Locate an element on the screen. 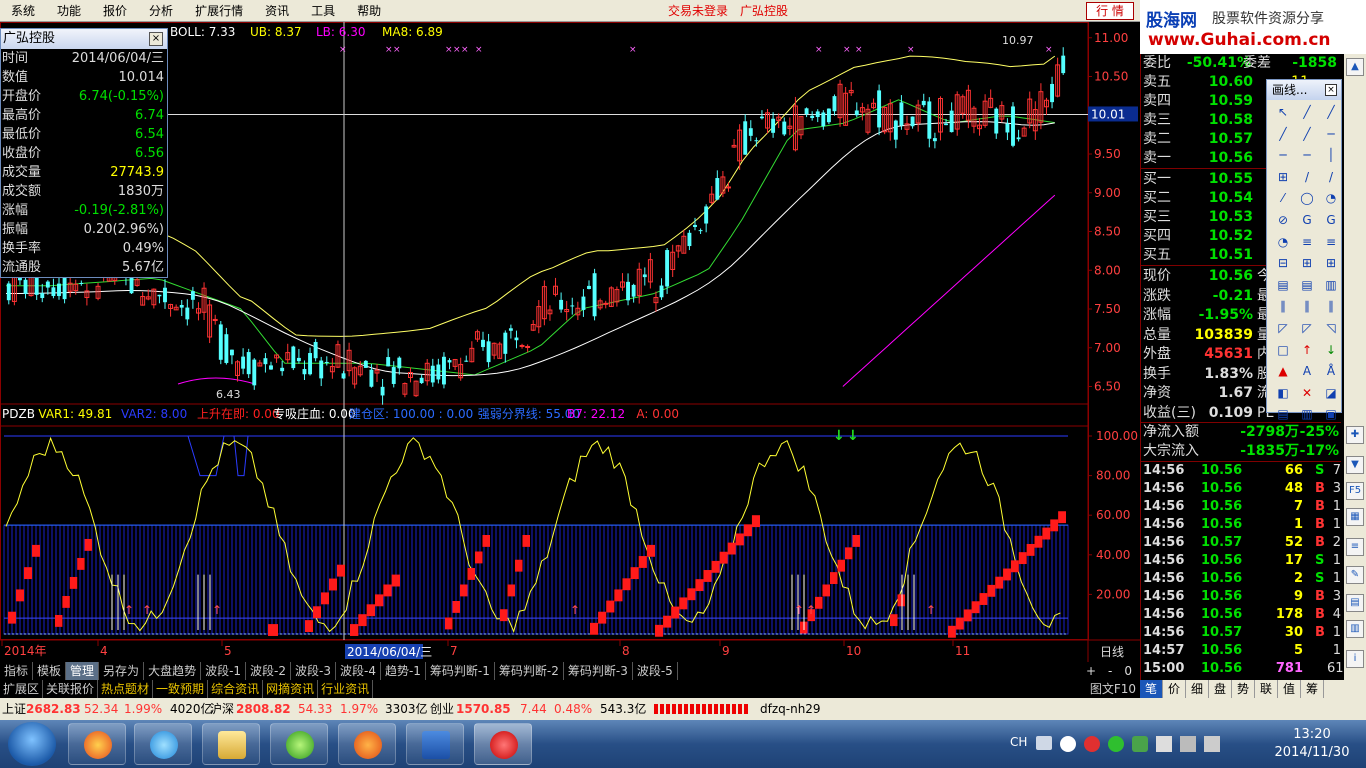 The image size is (1366, 768). quote-tab: 细 is located at coordinates (1197, 689).